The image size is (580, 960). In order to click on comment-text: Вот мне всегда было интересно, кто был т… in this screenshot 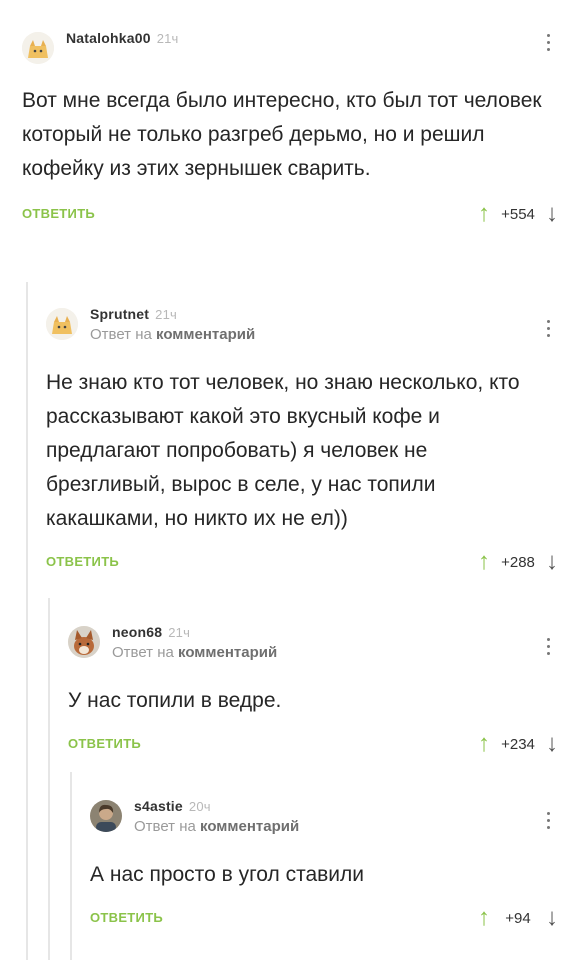, I will do `click(282, 134)`.